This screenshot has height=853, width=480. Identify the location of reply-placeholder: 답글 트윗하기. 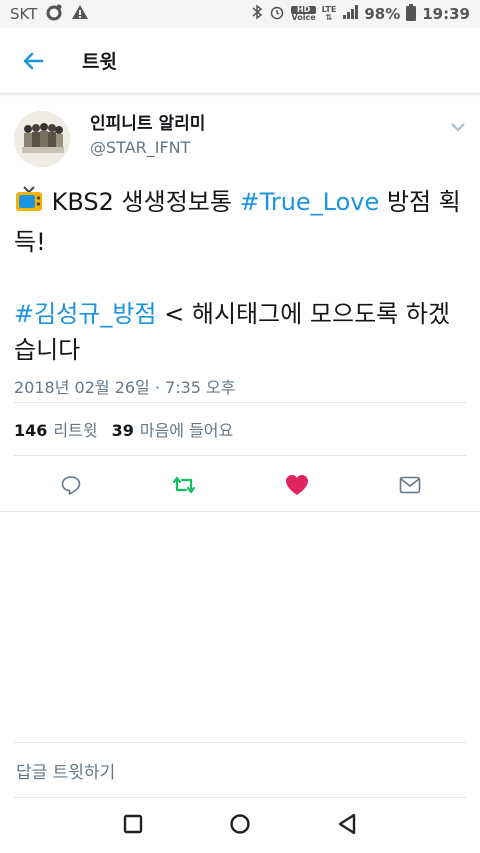
(66, 772).